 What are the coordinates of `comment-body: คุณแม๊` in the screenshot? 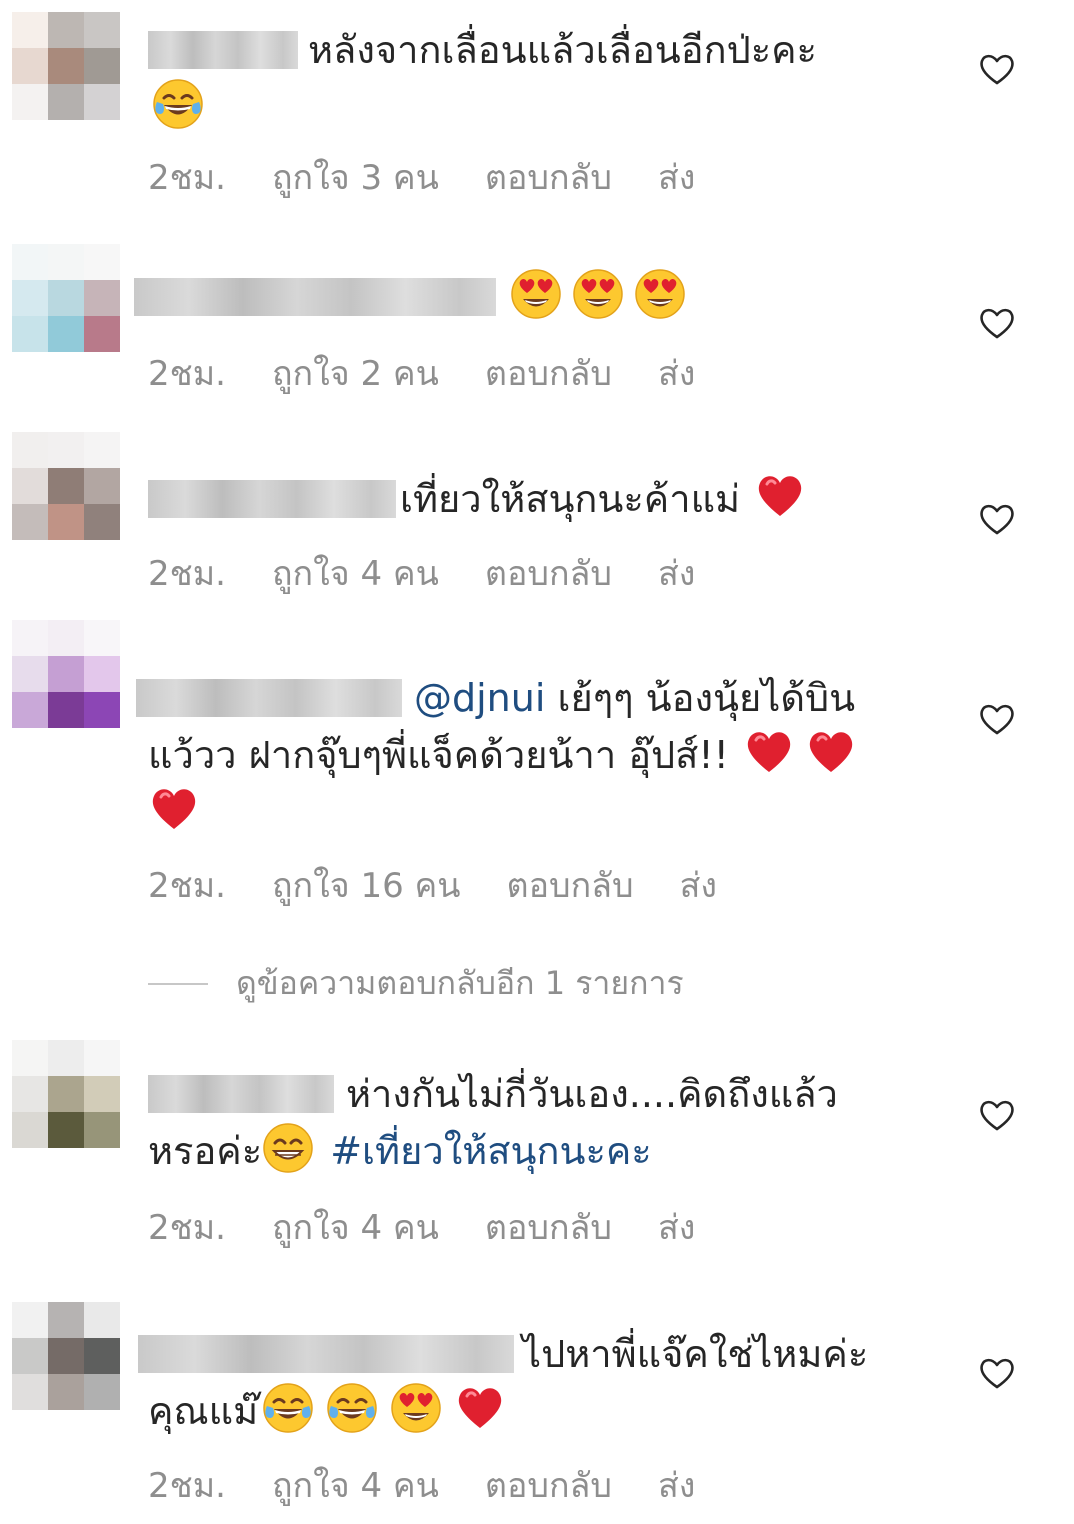 It's located at (203, 1411).